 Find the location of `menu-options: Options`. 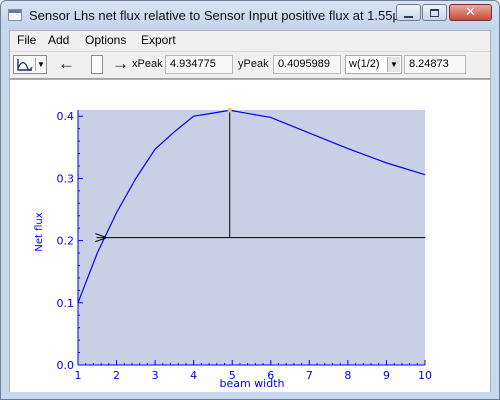

menu-options: Options is located at coordinates (105, 40).